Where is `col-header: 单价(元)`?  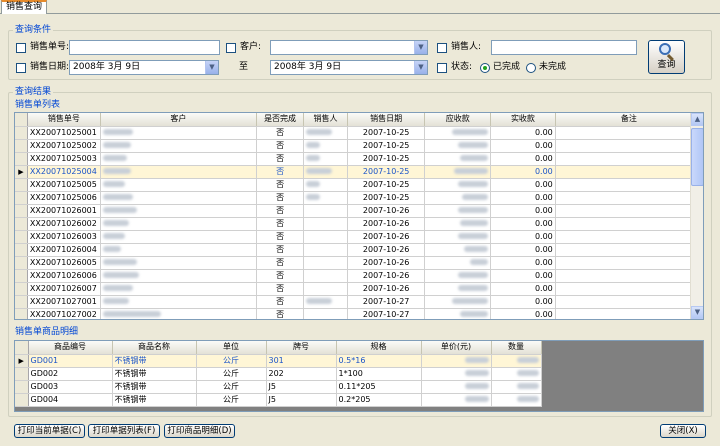
col-header: 单价(元) is located at coordinates (456, 348).